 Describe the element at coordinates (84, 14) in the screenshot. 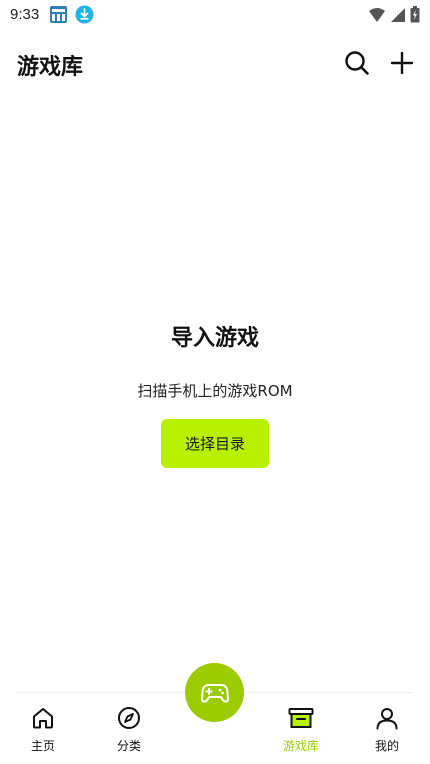

I see `download-notification-icon` at that location.